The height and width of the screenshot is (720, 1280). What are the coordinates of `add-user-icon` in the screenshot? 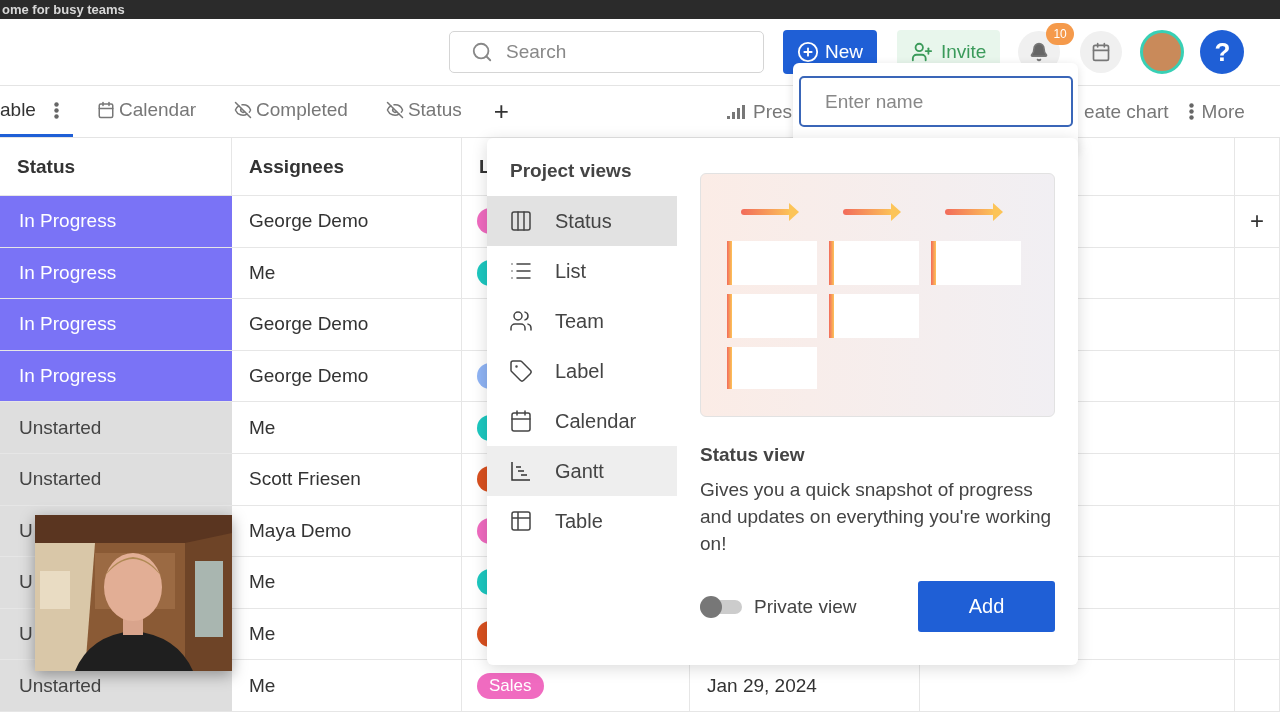 It's located at (922, 52).